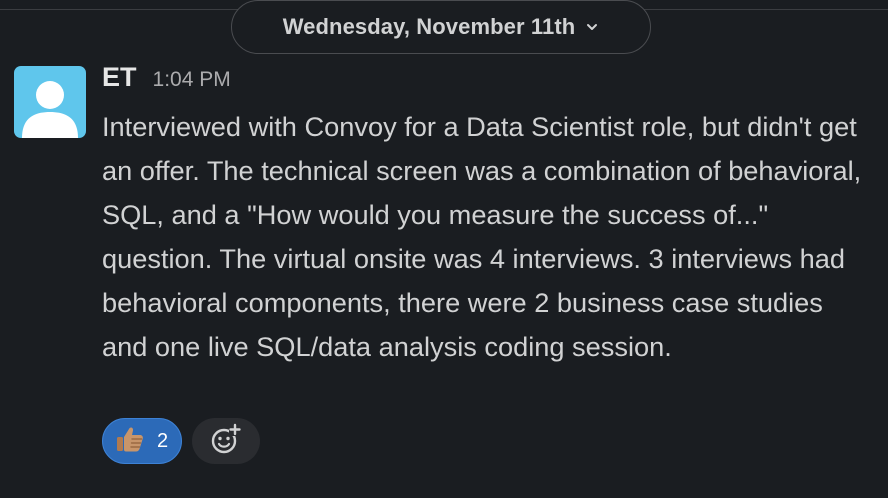 This screenshot has width=888, height=498. I want to click on reaction-count: 2, so click(163, 440).